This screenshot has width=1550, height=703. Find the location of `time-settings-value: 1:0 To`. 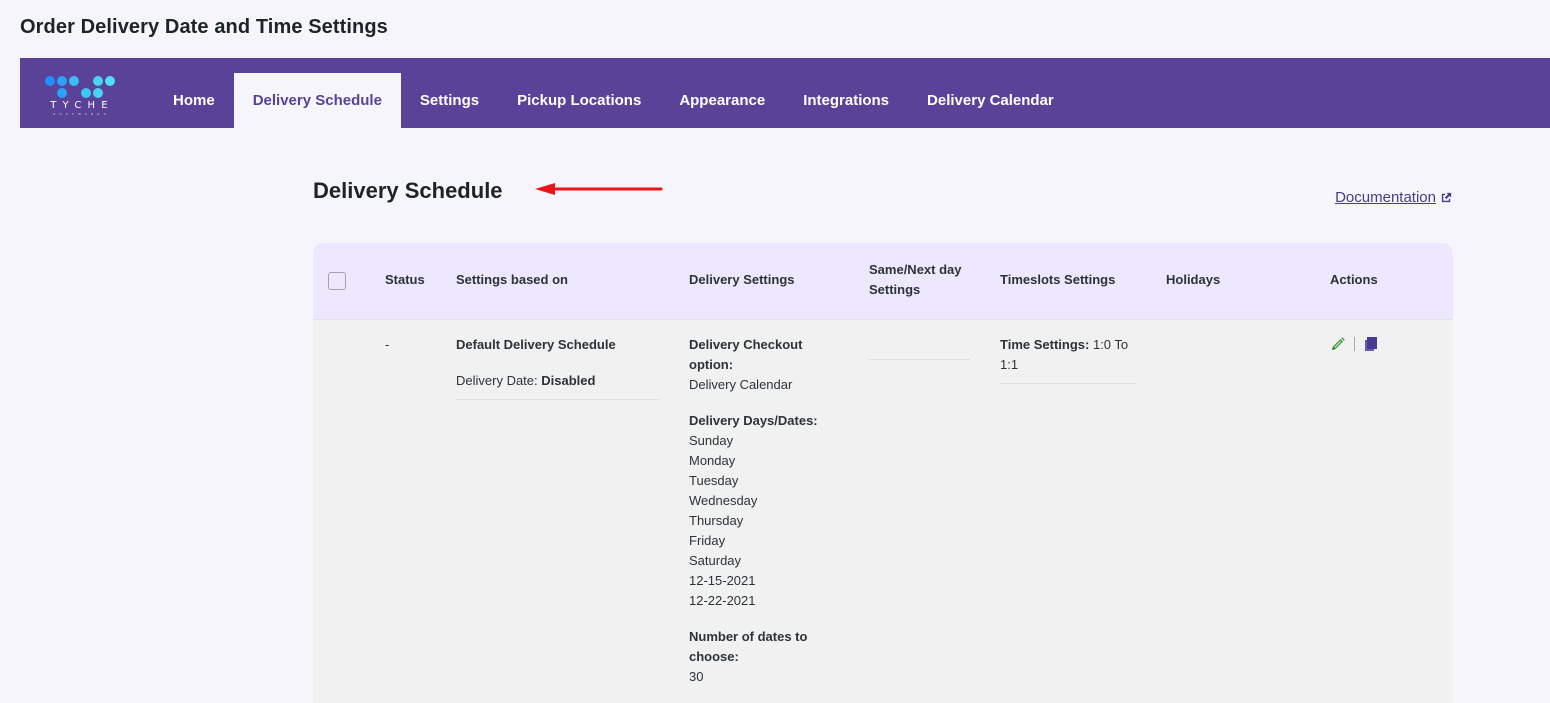

time-settings-value: 1:0 To is located at coordinates (1110, 344).